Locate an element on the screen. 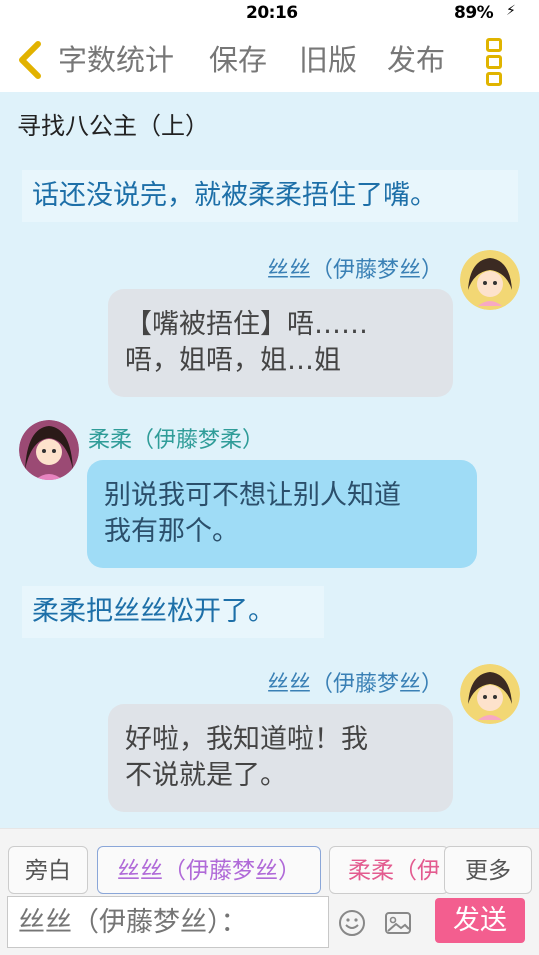  speech-bubble: 别说我可不想让别人知道 我有那个。 is located at coordinates (282, 514).